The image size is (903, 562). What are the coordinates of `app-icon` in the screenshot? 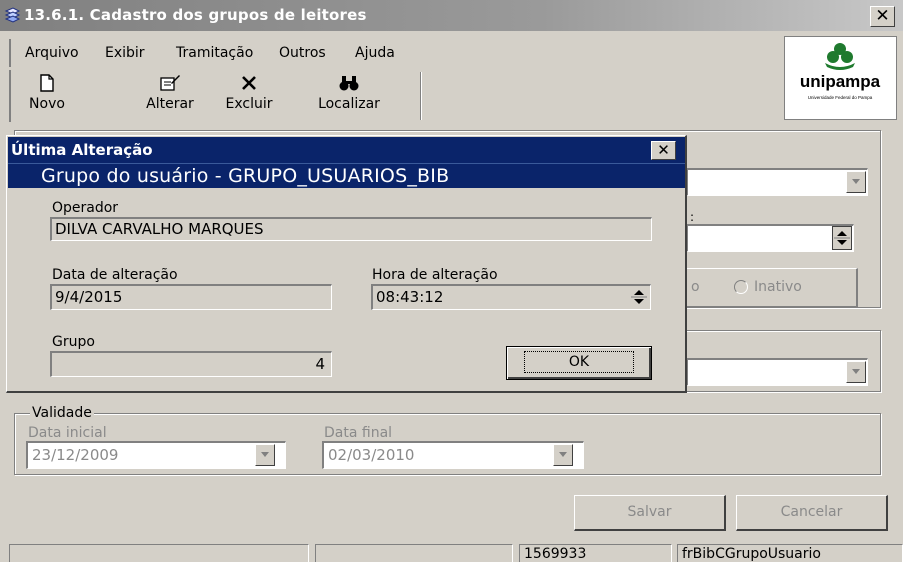 It's located at (12, 15).